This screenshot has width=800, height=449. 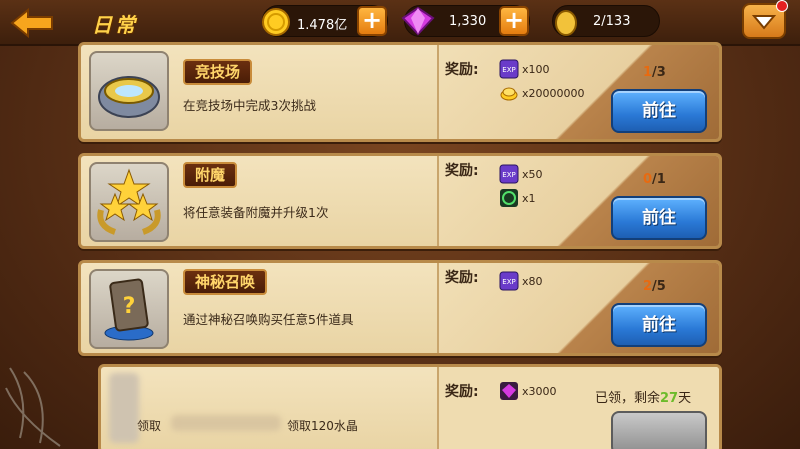 I want to click on enchant-stars-icon, so click(x=129, y=202).